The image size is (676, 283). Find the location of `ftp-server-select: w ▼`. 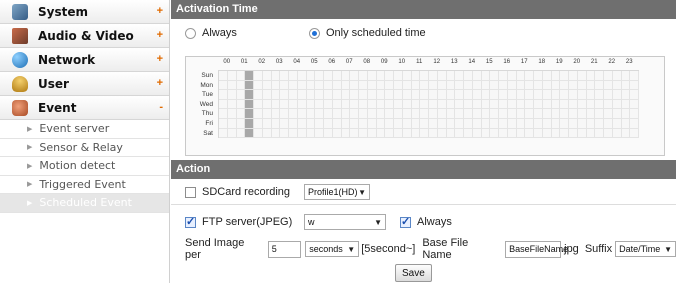

ftp-server-select: w ▼ is located at coordinates (345, 222).